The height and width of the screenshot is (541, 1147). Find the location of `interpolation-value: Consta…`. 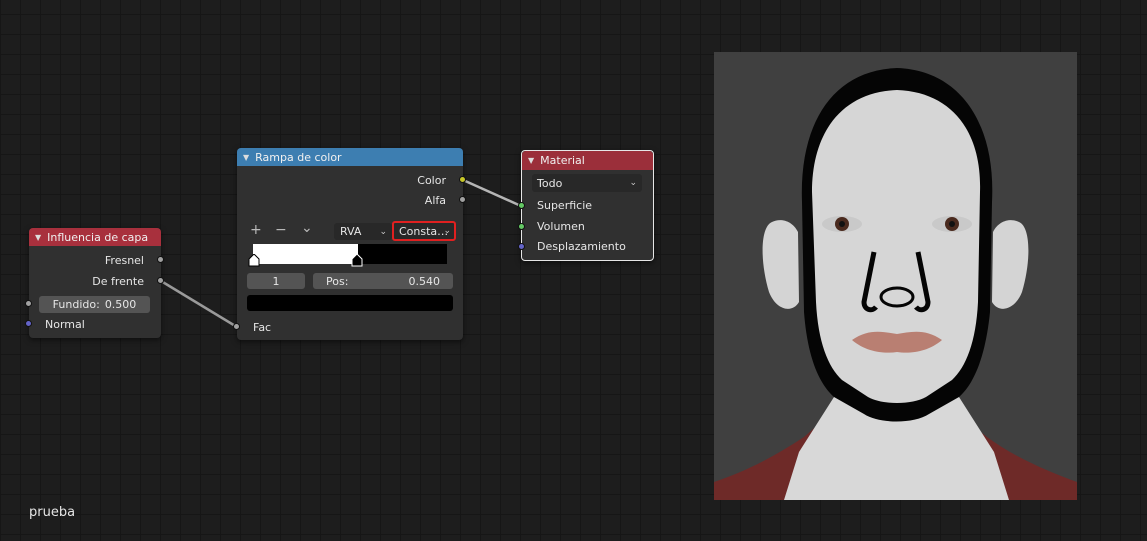

interpolation-value: Consta… is located at coordinates (424, 231).